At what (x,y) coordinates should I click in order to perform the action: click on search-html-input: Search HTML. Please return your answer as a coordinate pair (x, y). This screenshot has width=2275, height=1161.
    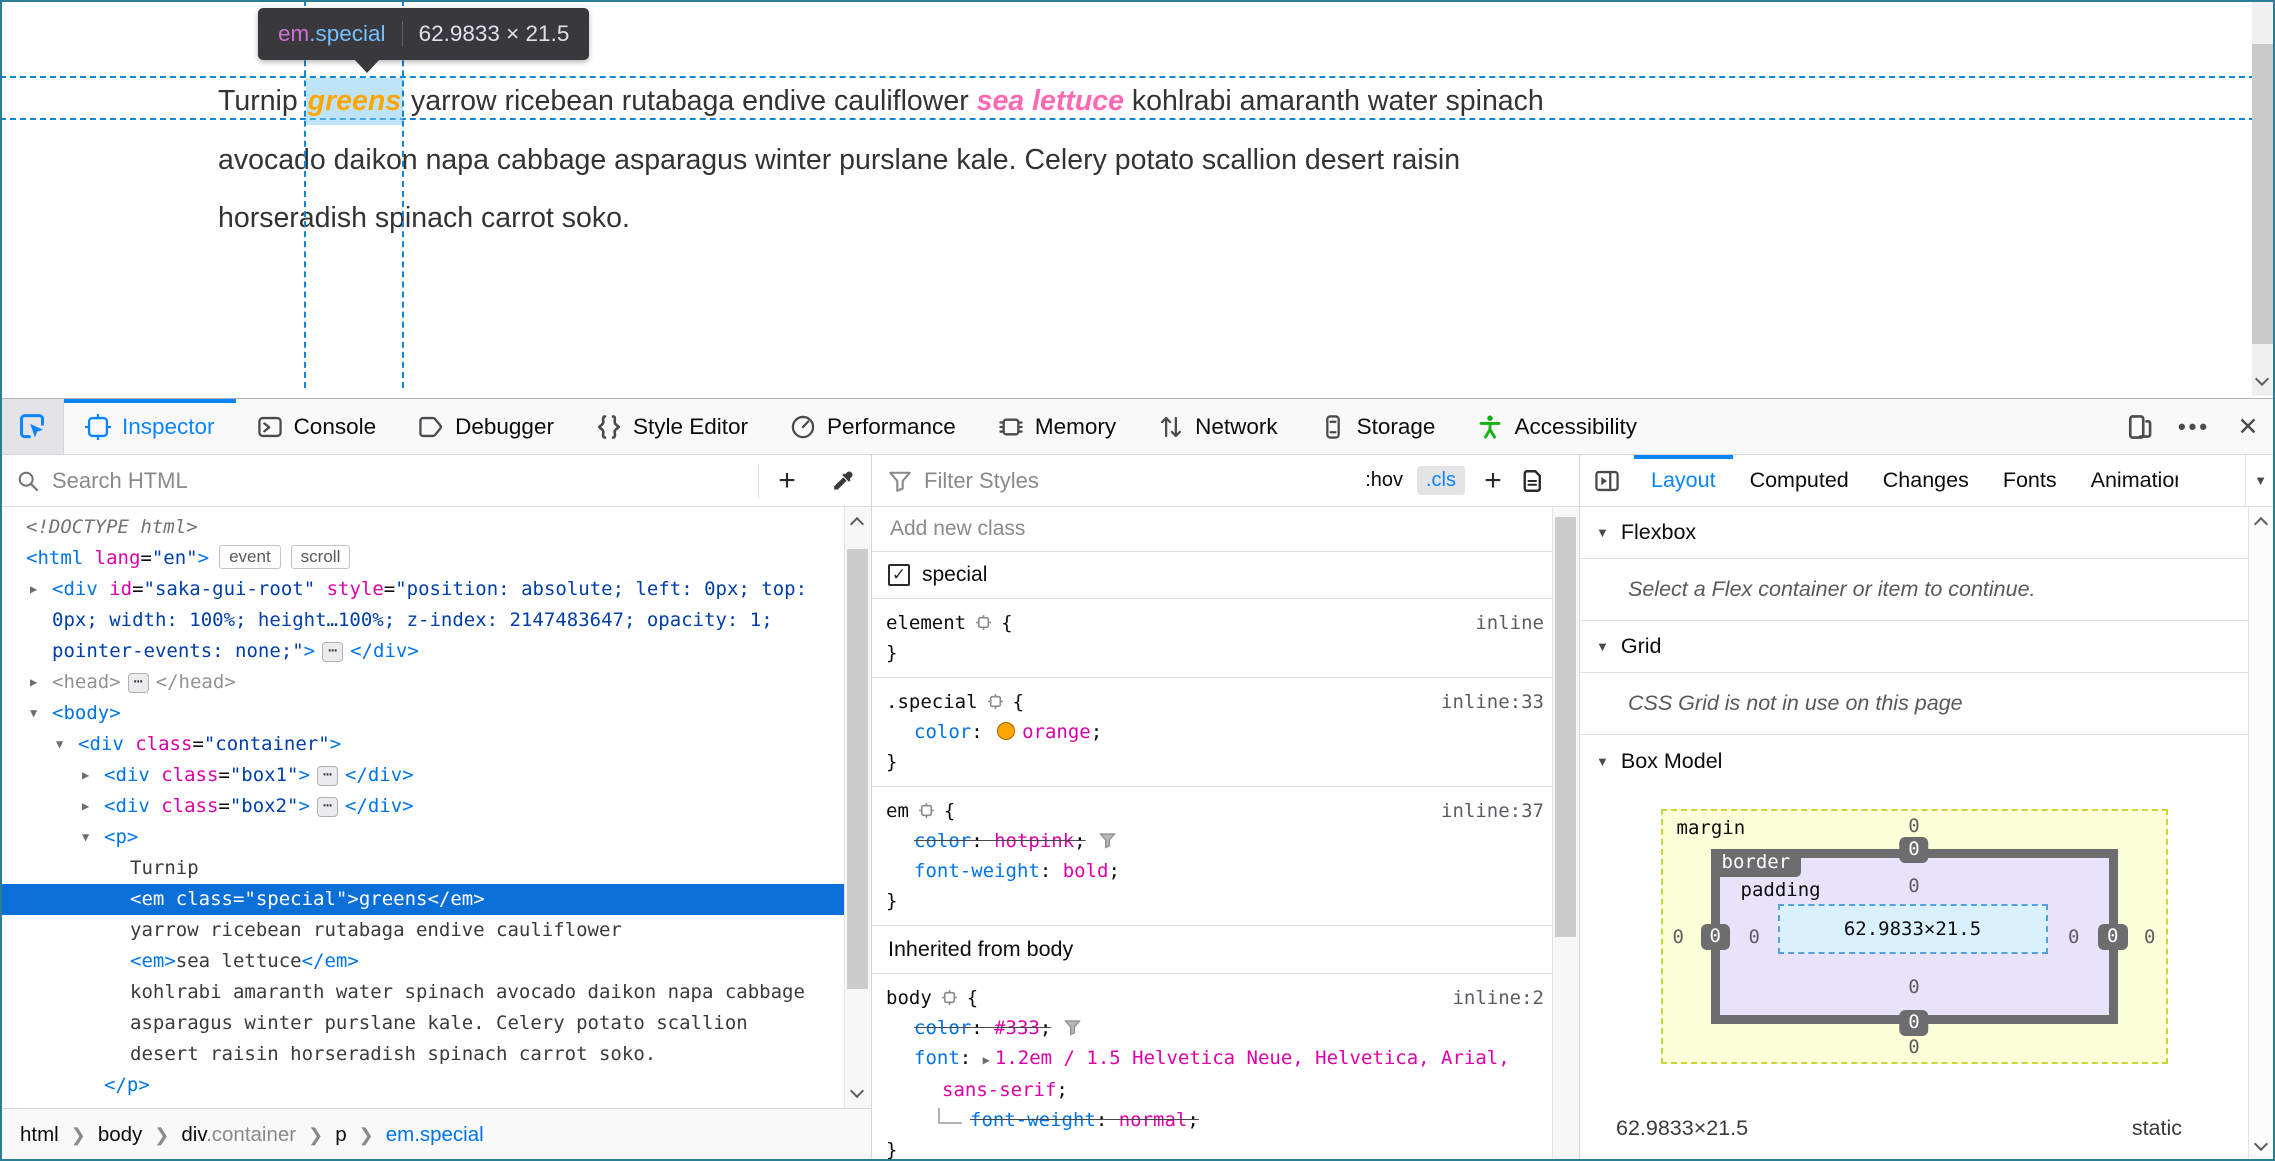
    Looking at the image, I should click on (379, 481).